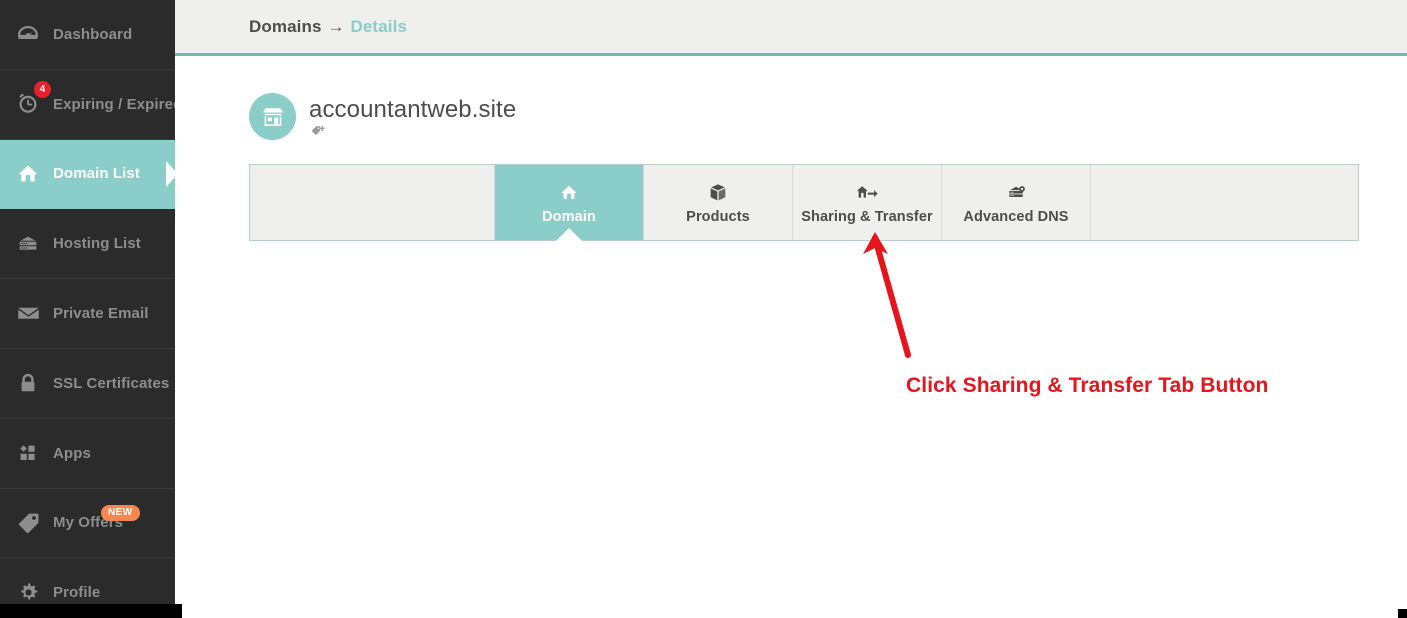 Image resolution: width=1407 pixels, height=618 pixels. What do you see at coordinates (285, 27) in the screenshot?
I see `breadcrumb-root: Domains` at bounding box center [285, 27].